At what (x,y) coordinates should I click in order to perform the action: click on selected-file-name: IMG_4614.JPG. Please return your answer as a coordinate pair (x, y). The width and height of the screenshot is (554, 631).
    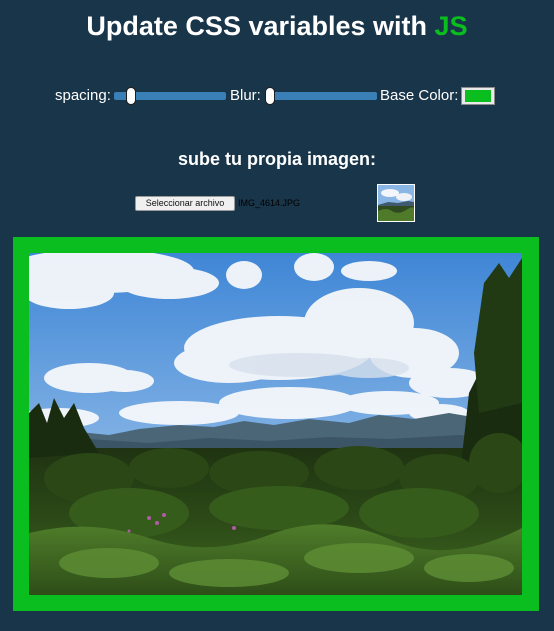
    Looking at the image, I should click on (269, 203).